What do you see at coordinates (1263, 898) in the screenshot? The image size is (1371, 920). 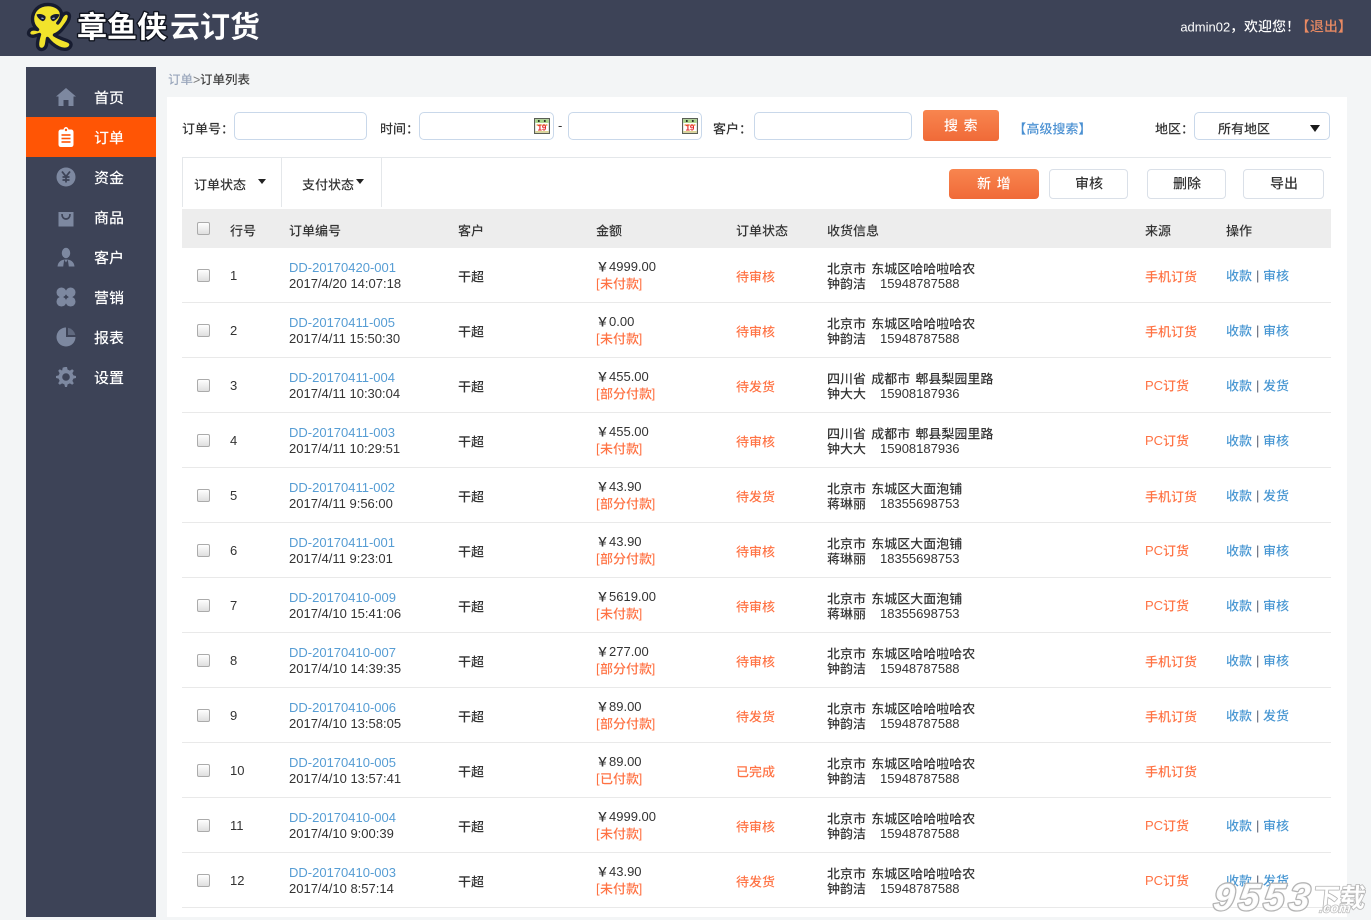 I see `svg-text: 9553` at bounding box center [1263, 898].